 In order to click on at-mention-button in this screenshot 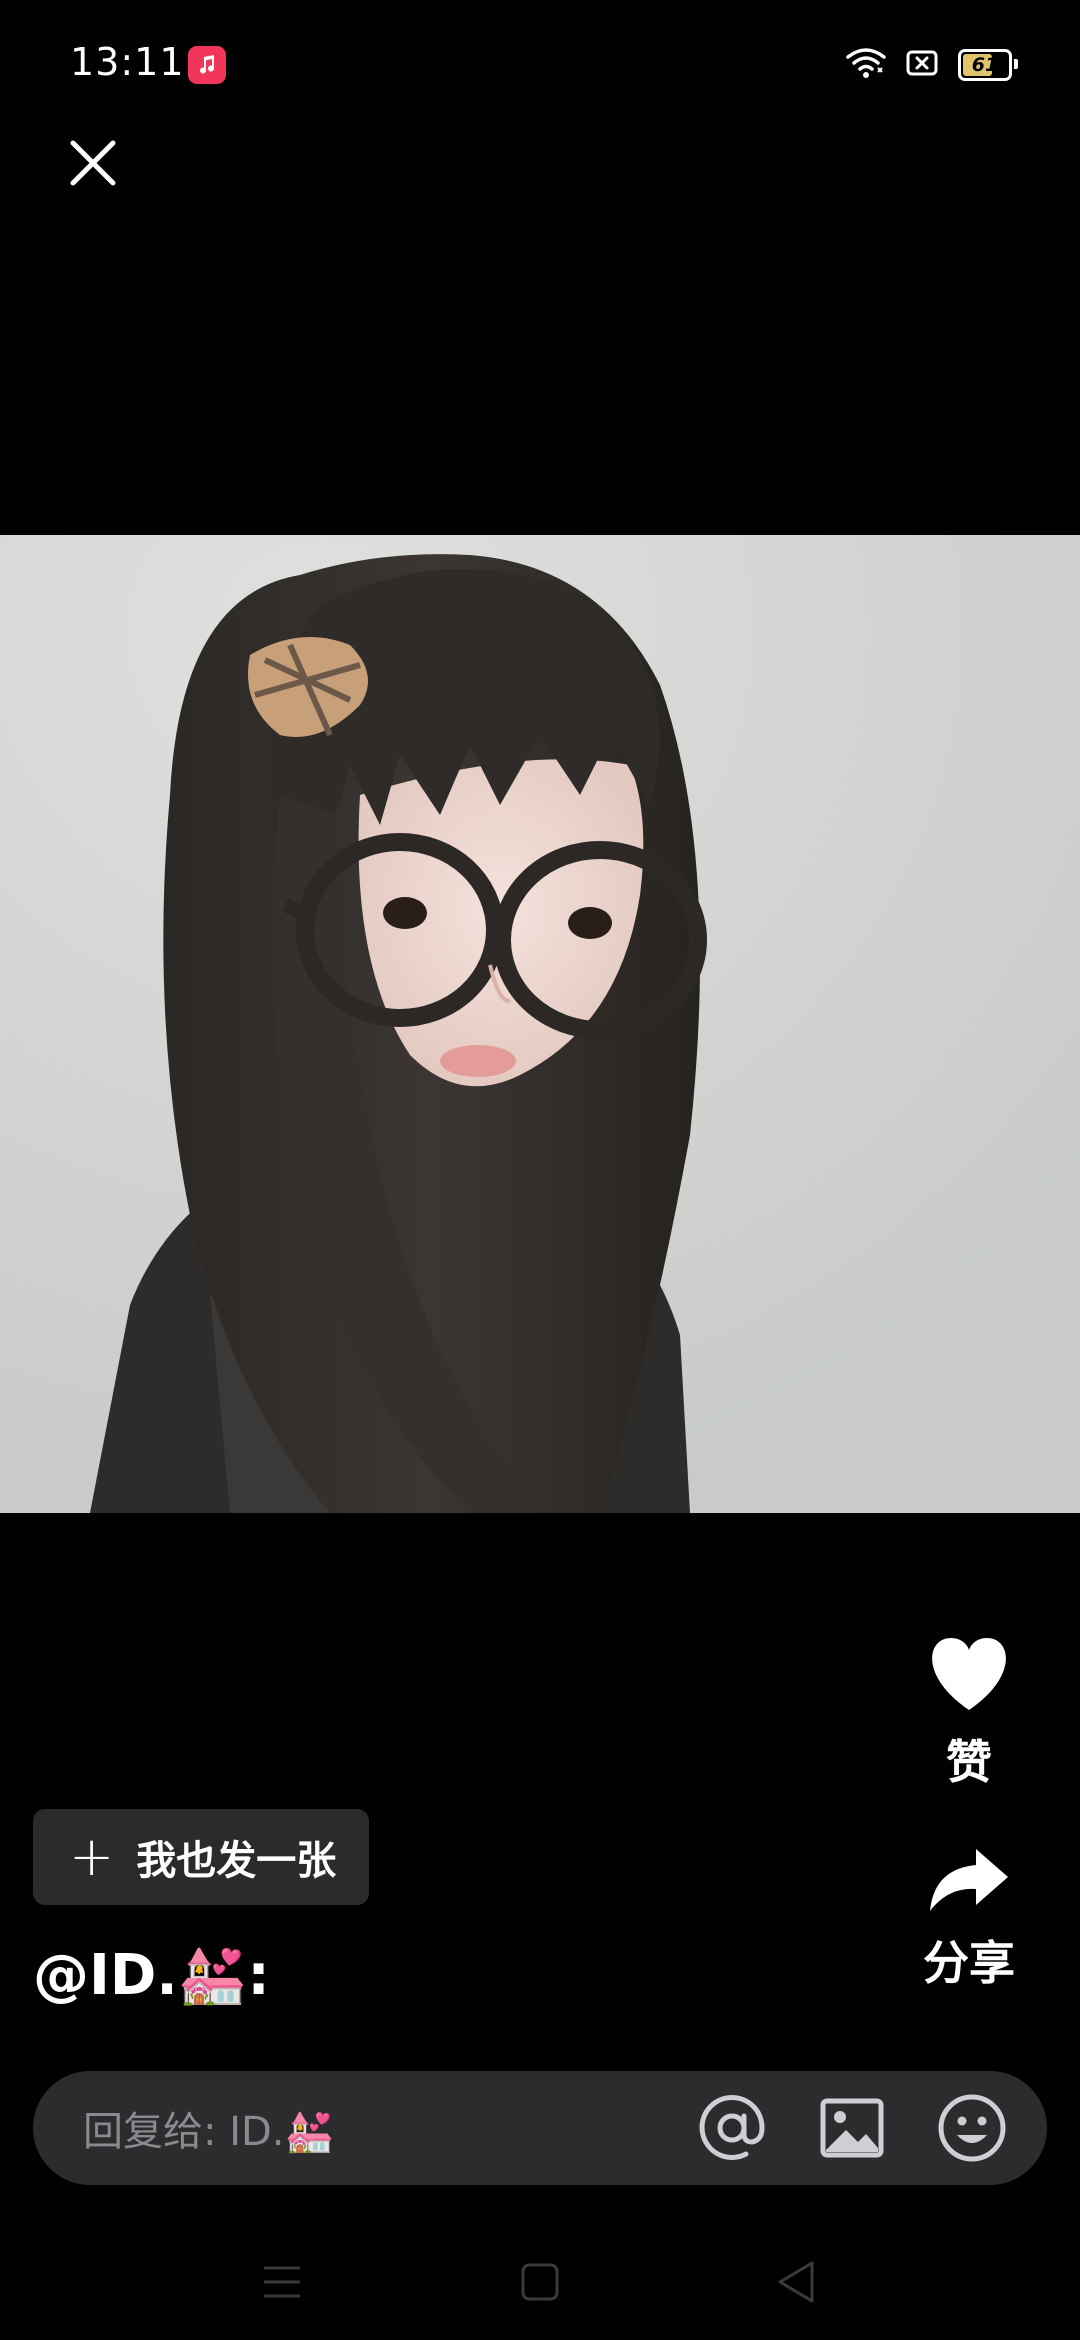, I will do `click(732, 2128)`.